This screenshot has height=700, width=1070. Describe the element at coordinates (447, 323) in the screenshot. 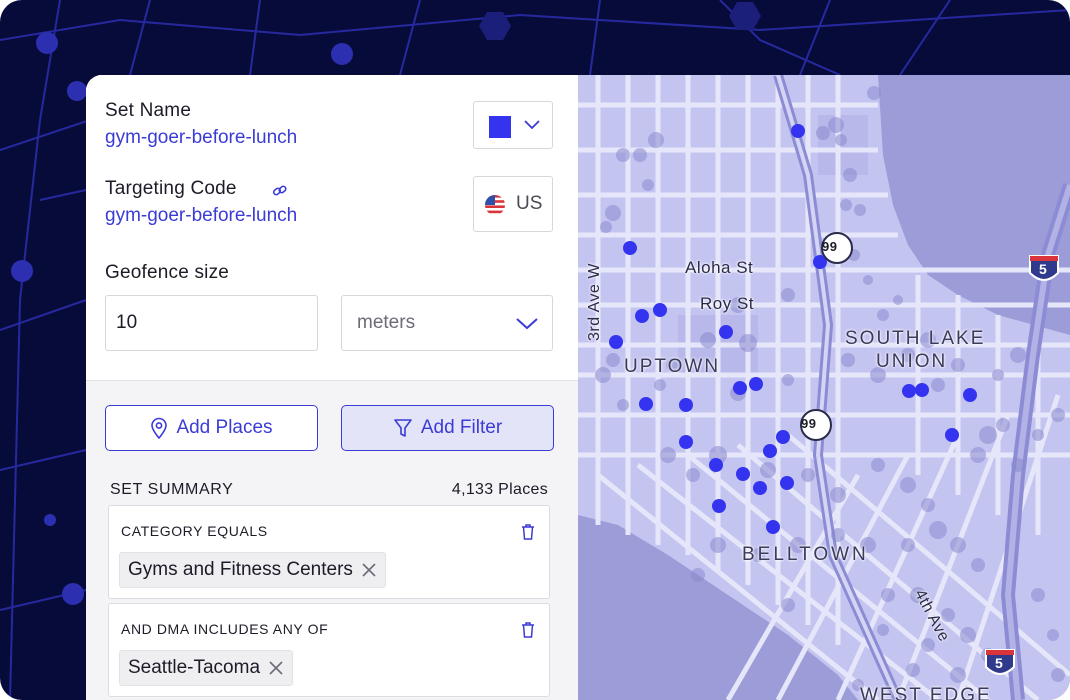

I see `unit-select: meters` at that location.